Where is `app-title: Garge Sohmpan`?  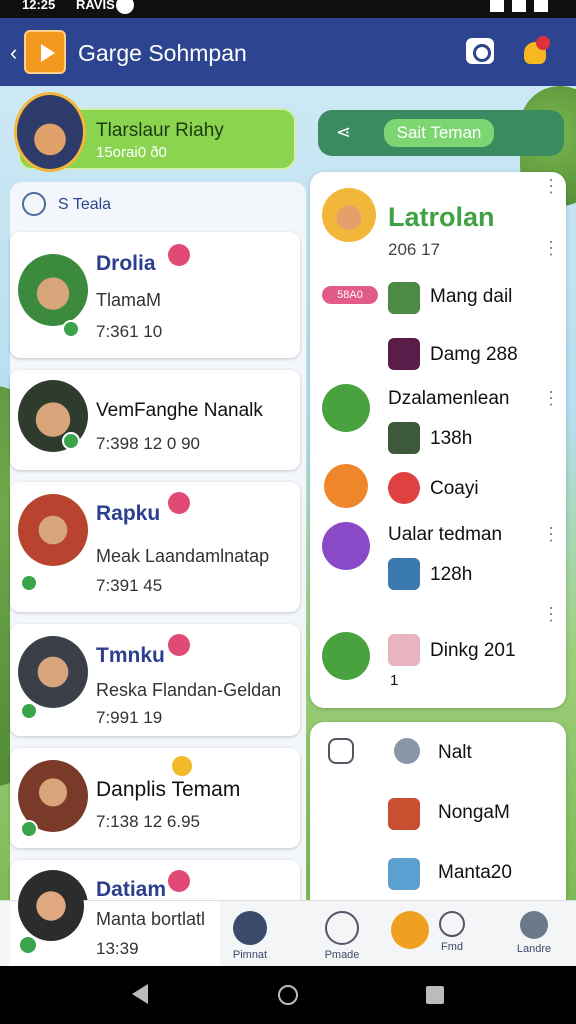 app-title: Garge Sohmpan is located at coordinates (162, 53).